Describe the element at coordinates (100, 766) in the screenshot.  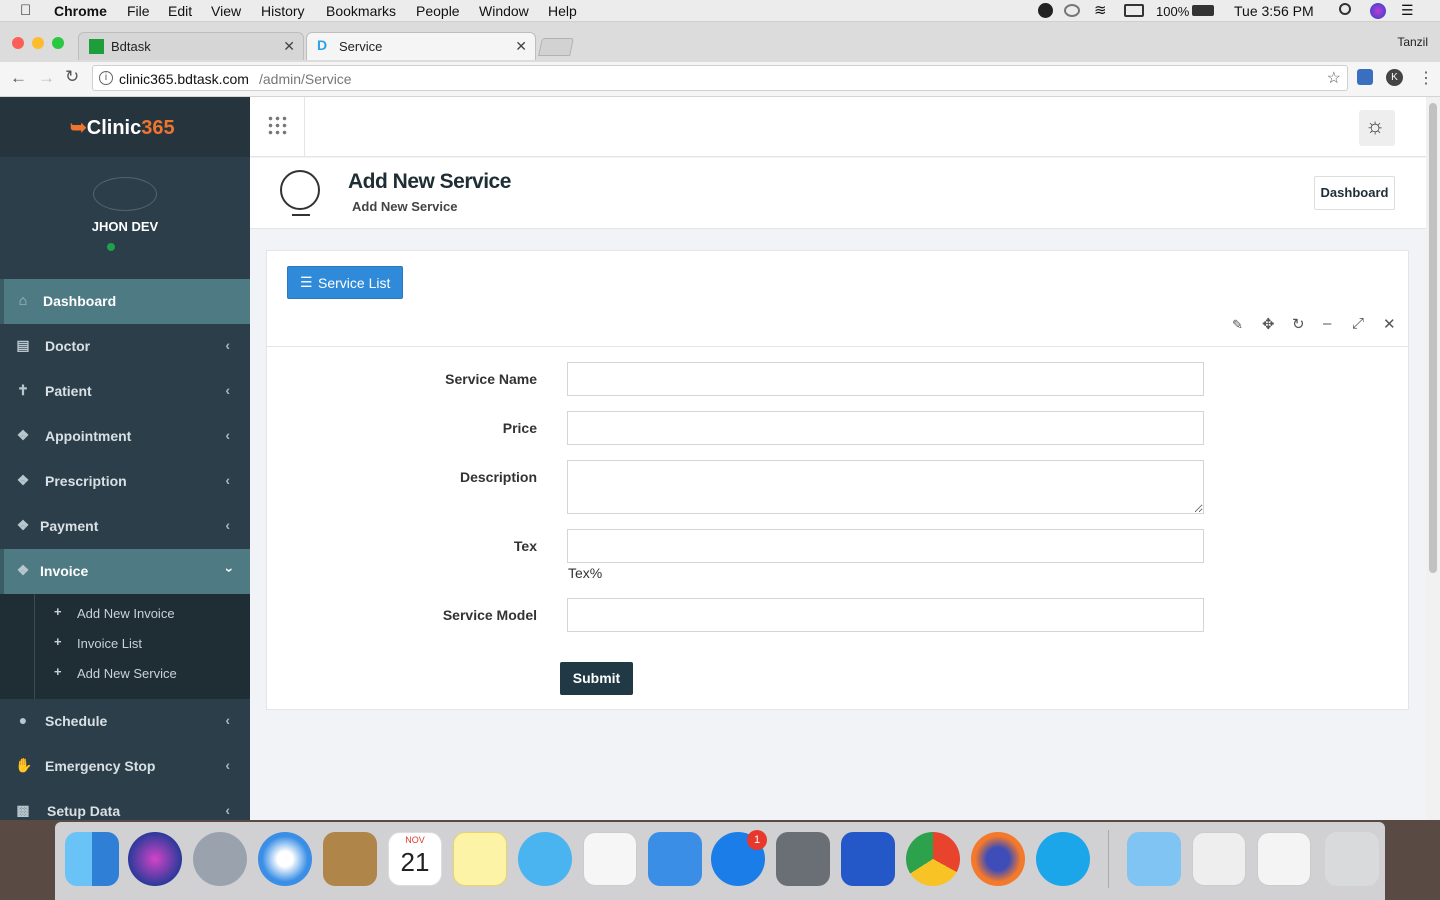
I see `sidebar-item-label: Emergency Stop` at that location.